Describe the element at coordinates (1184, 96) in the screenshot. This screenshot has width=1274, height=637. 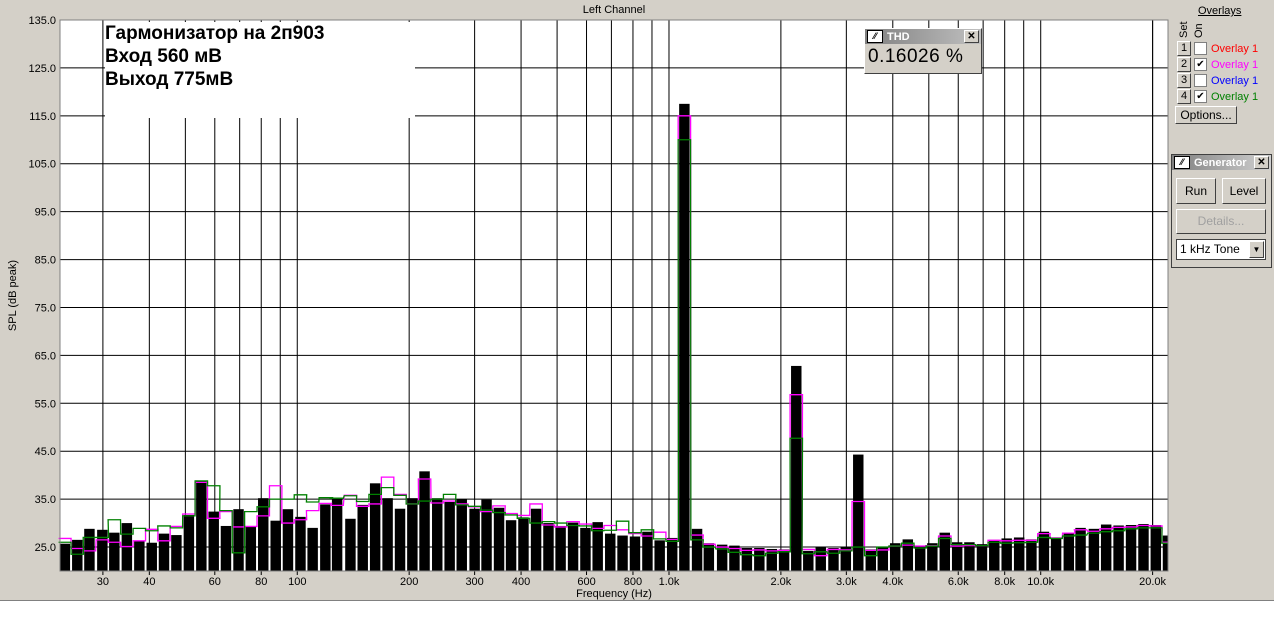
I see `overlay-set-button: 4` at that location.